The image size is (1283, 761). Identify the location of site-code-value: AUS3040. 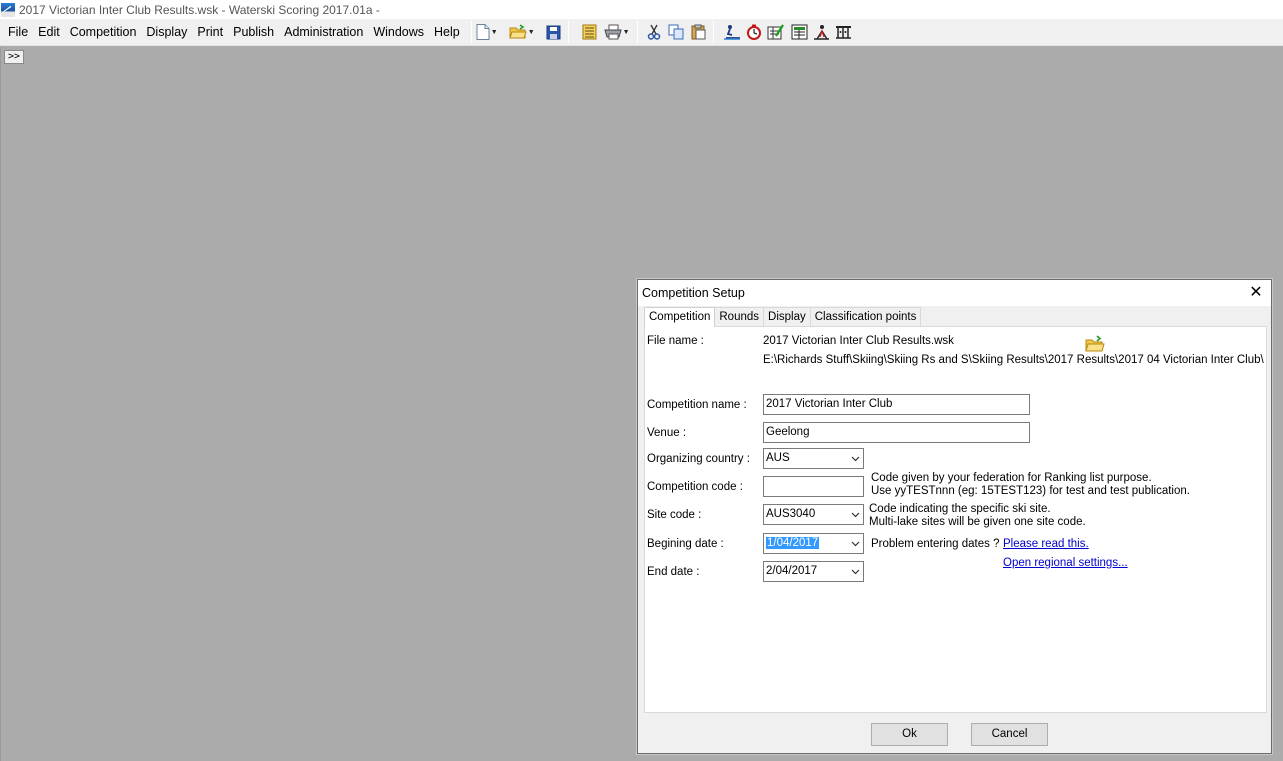
(791, 514).